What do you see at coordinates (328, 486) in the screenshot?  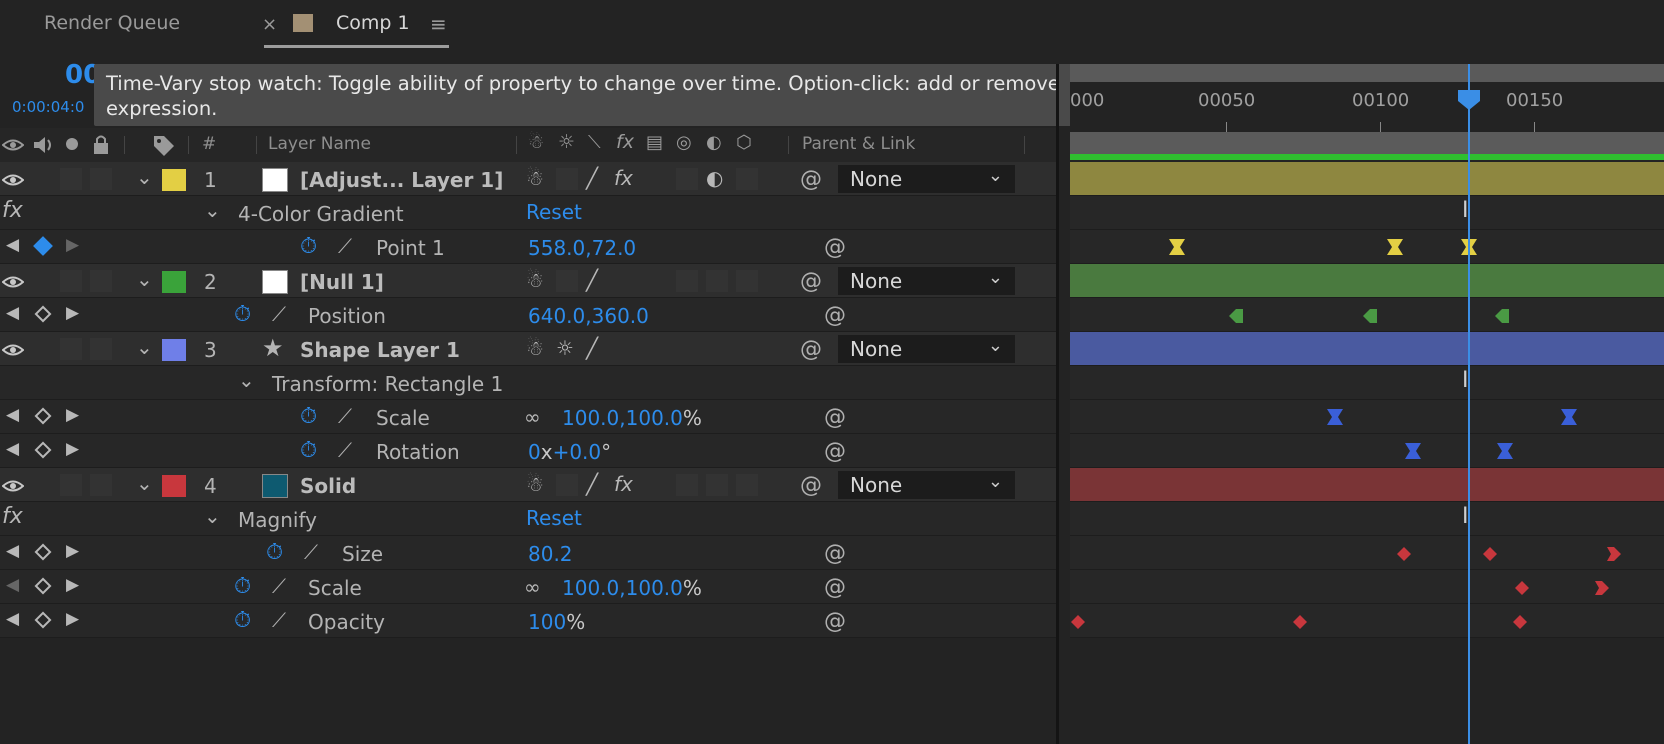 I see `layer-name: Solid` at bounding box center [328, 486].